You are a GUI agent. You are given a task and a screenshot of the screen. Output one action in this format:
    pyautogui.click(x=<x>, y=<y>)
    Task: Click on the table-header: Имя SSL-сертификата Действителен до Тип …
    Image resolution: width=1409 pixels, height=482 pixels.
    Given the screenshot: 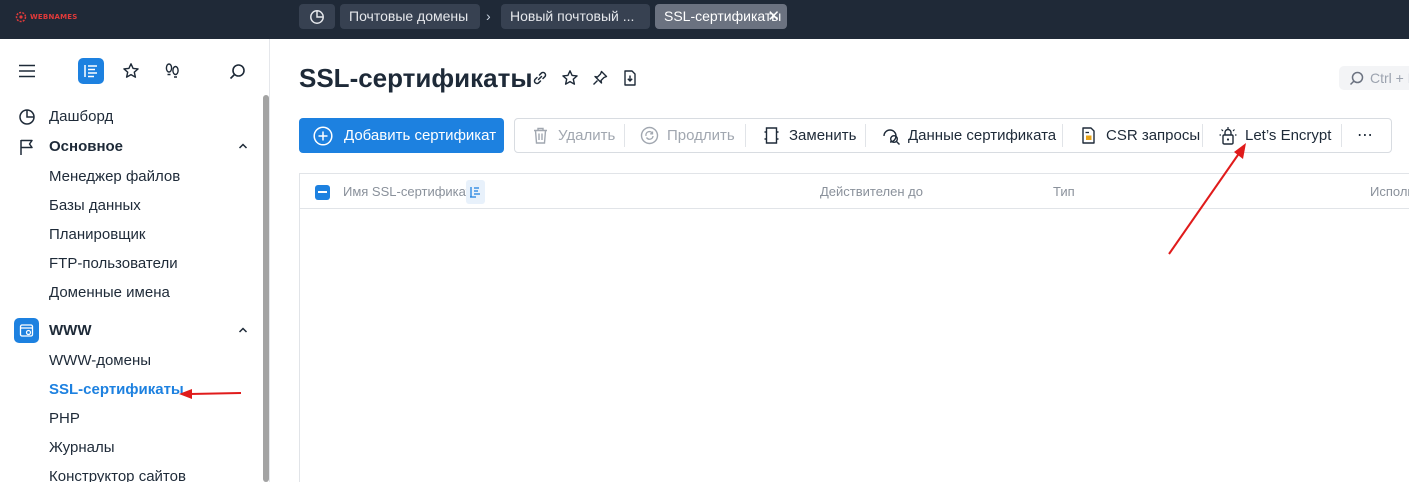 What is the action you would take?
    pyautogui.click(x=854, y=191)
    